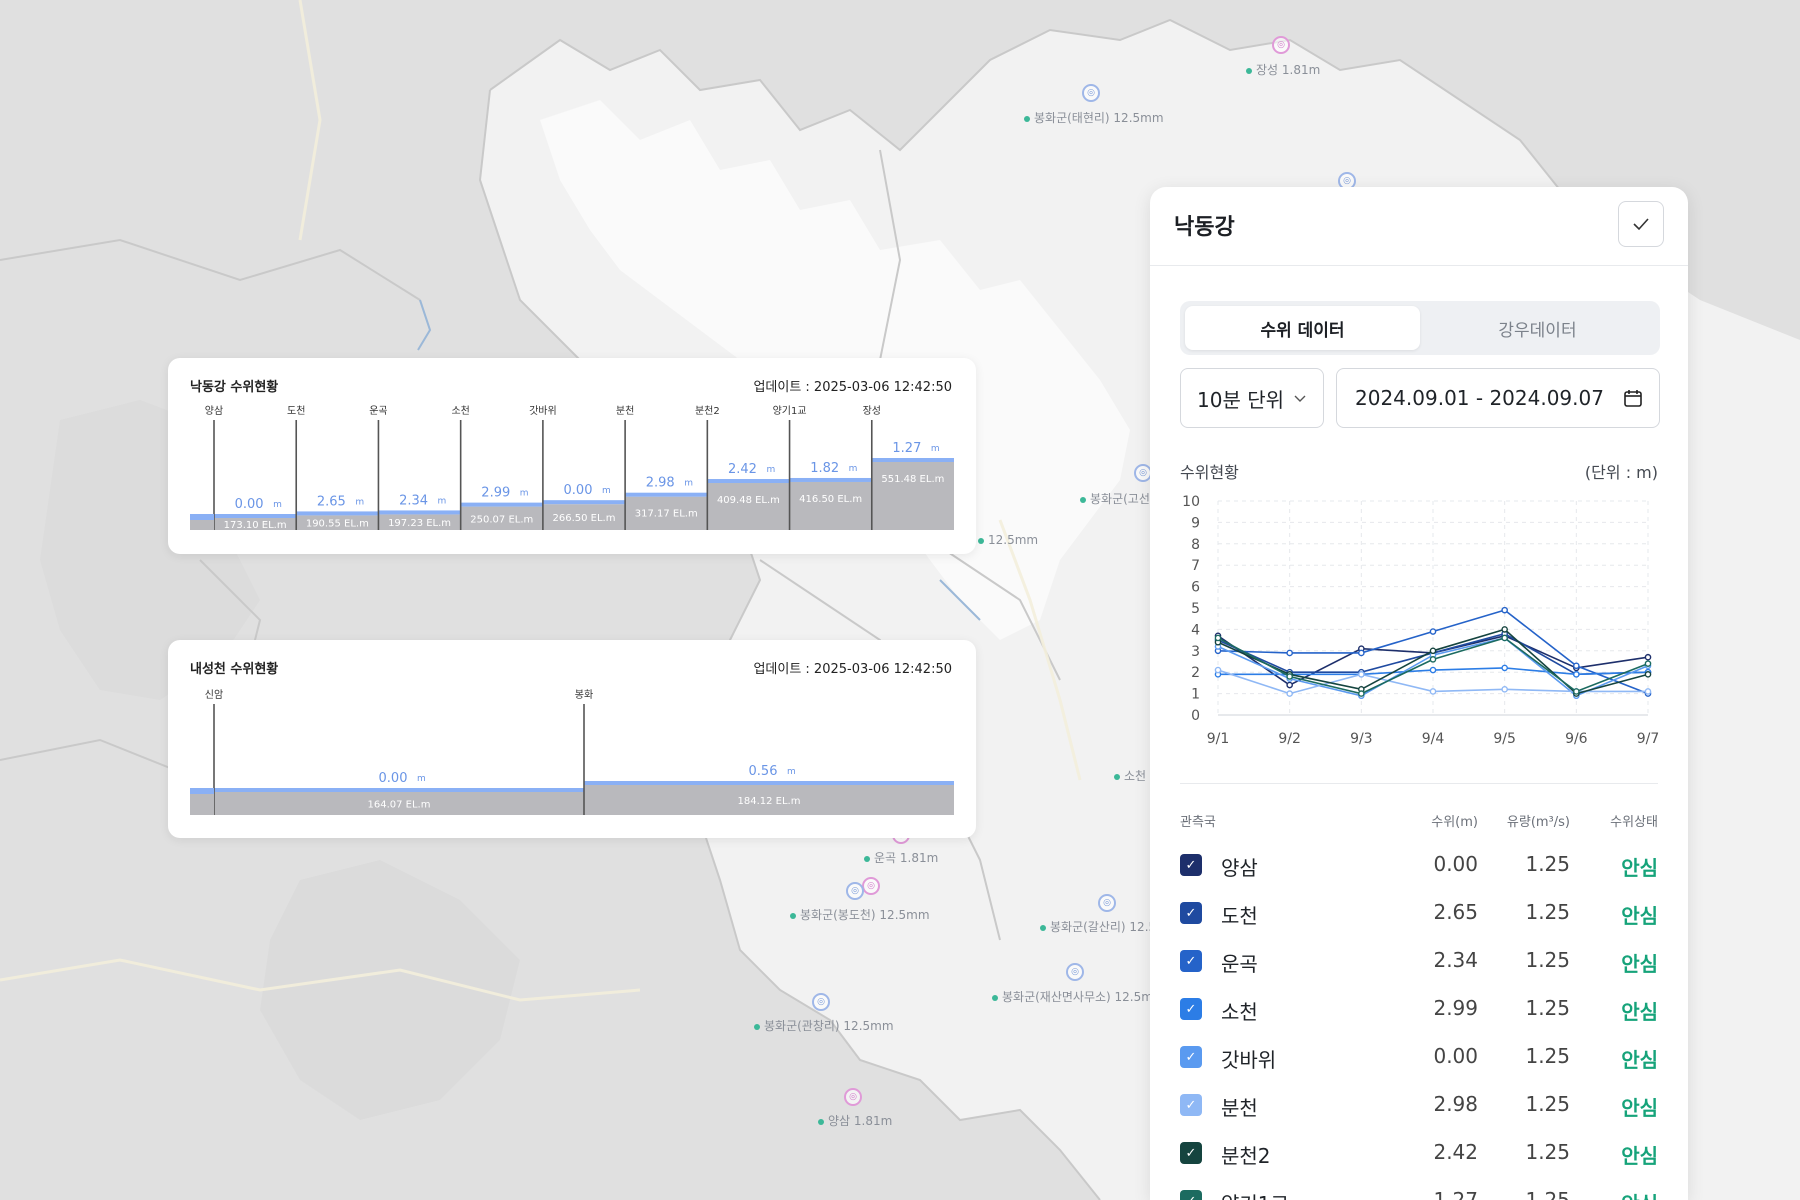  I want to click on map-label: 봉화군(재산면사무소) 12.5mm, so click(1078, 996).